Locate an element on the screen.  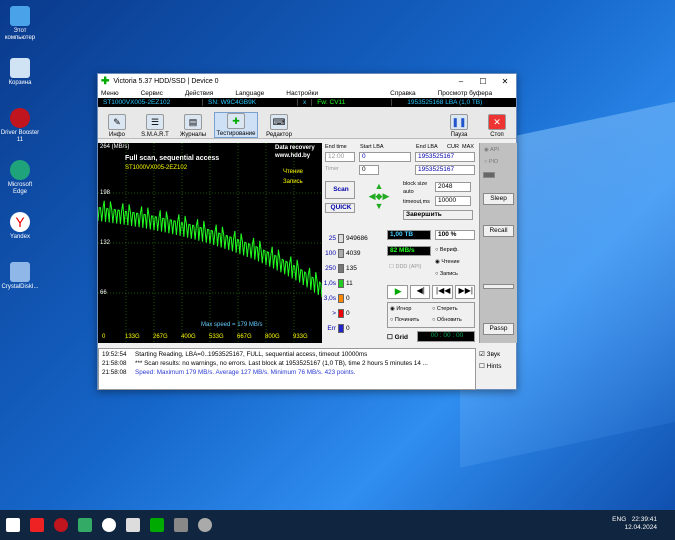
driver-booster-taskbar-icon is located at coordinates (61, 525).